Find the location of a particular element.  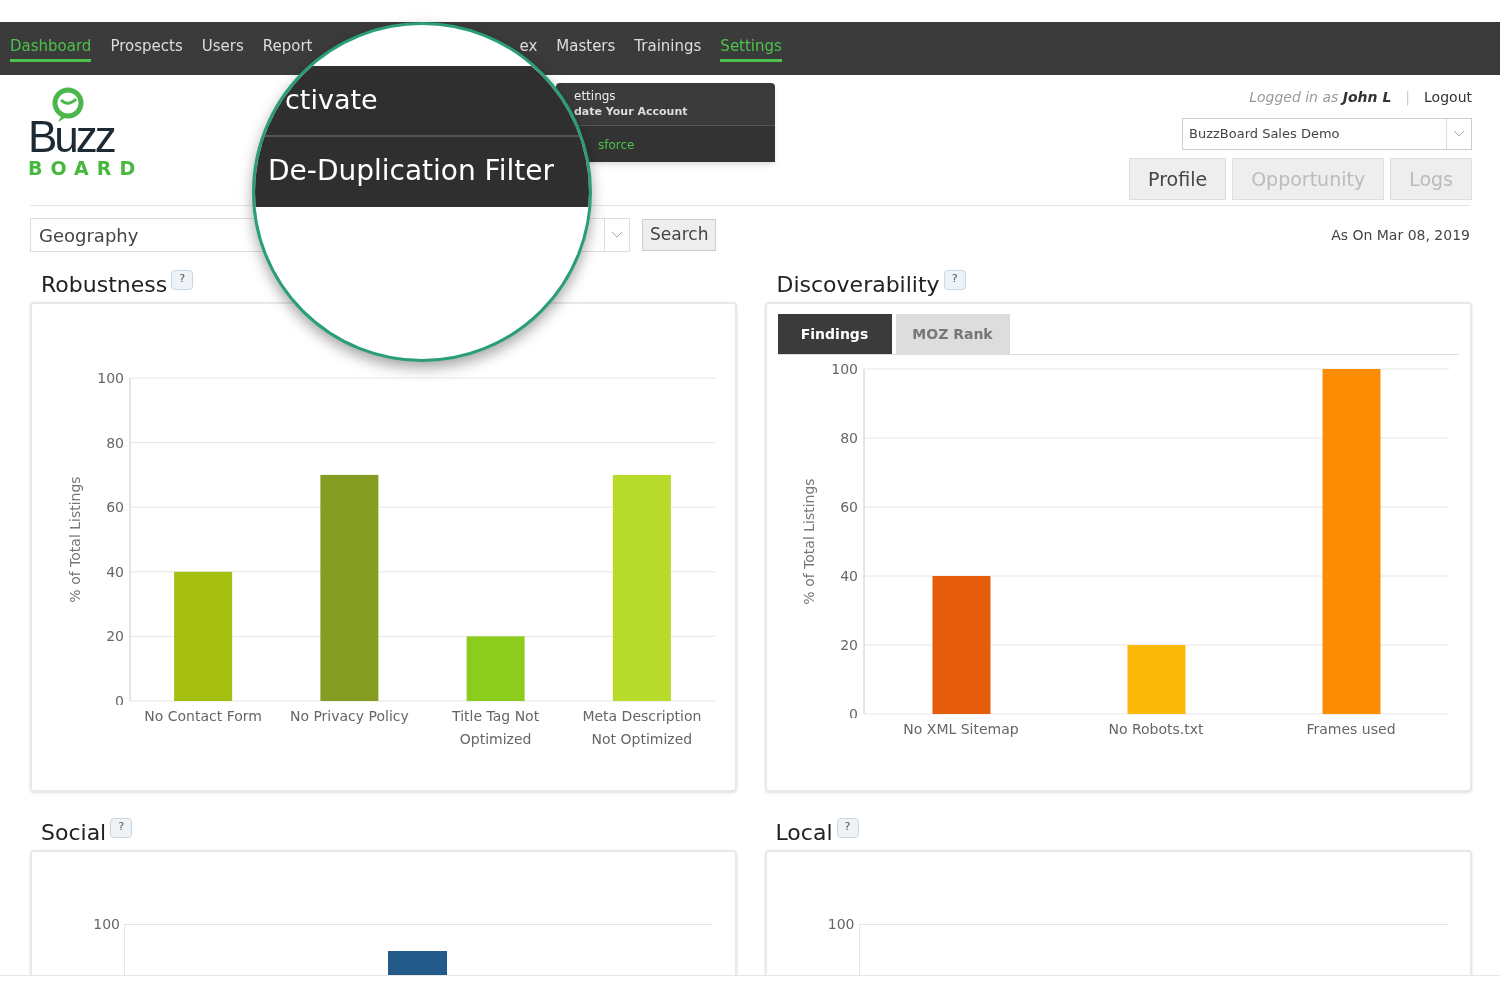

login-status: Logged in as John L is located at coordinates (1320, 97).